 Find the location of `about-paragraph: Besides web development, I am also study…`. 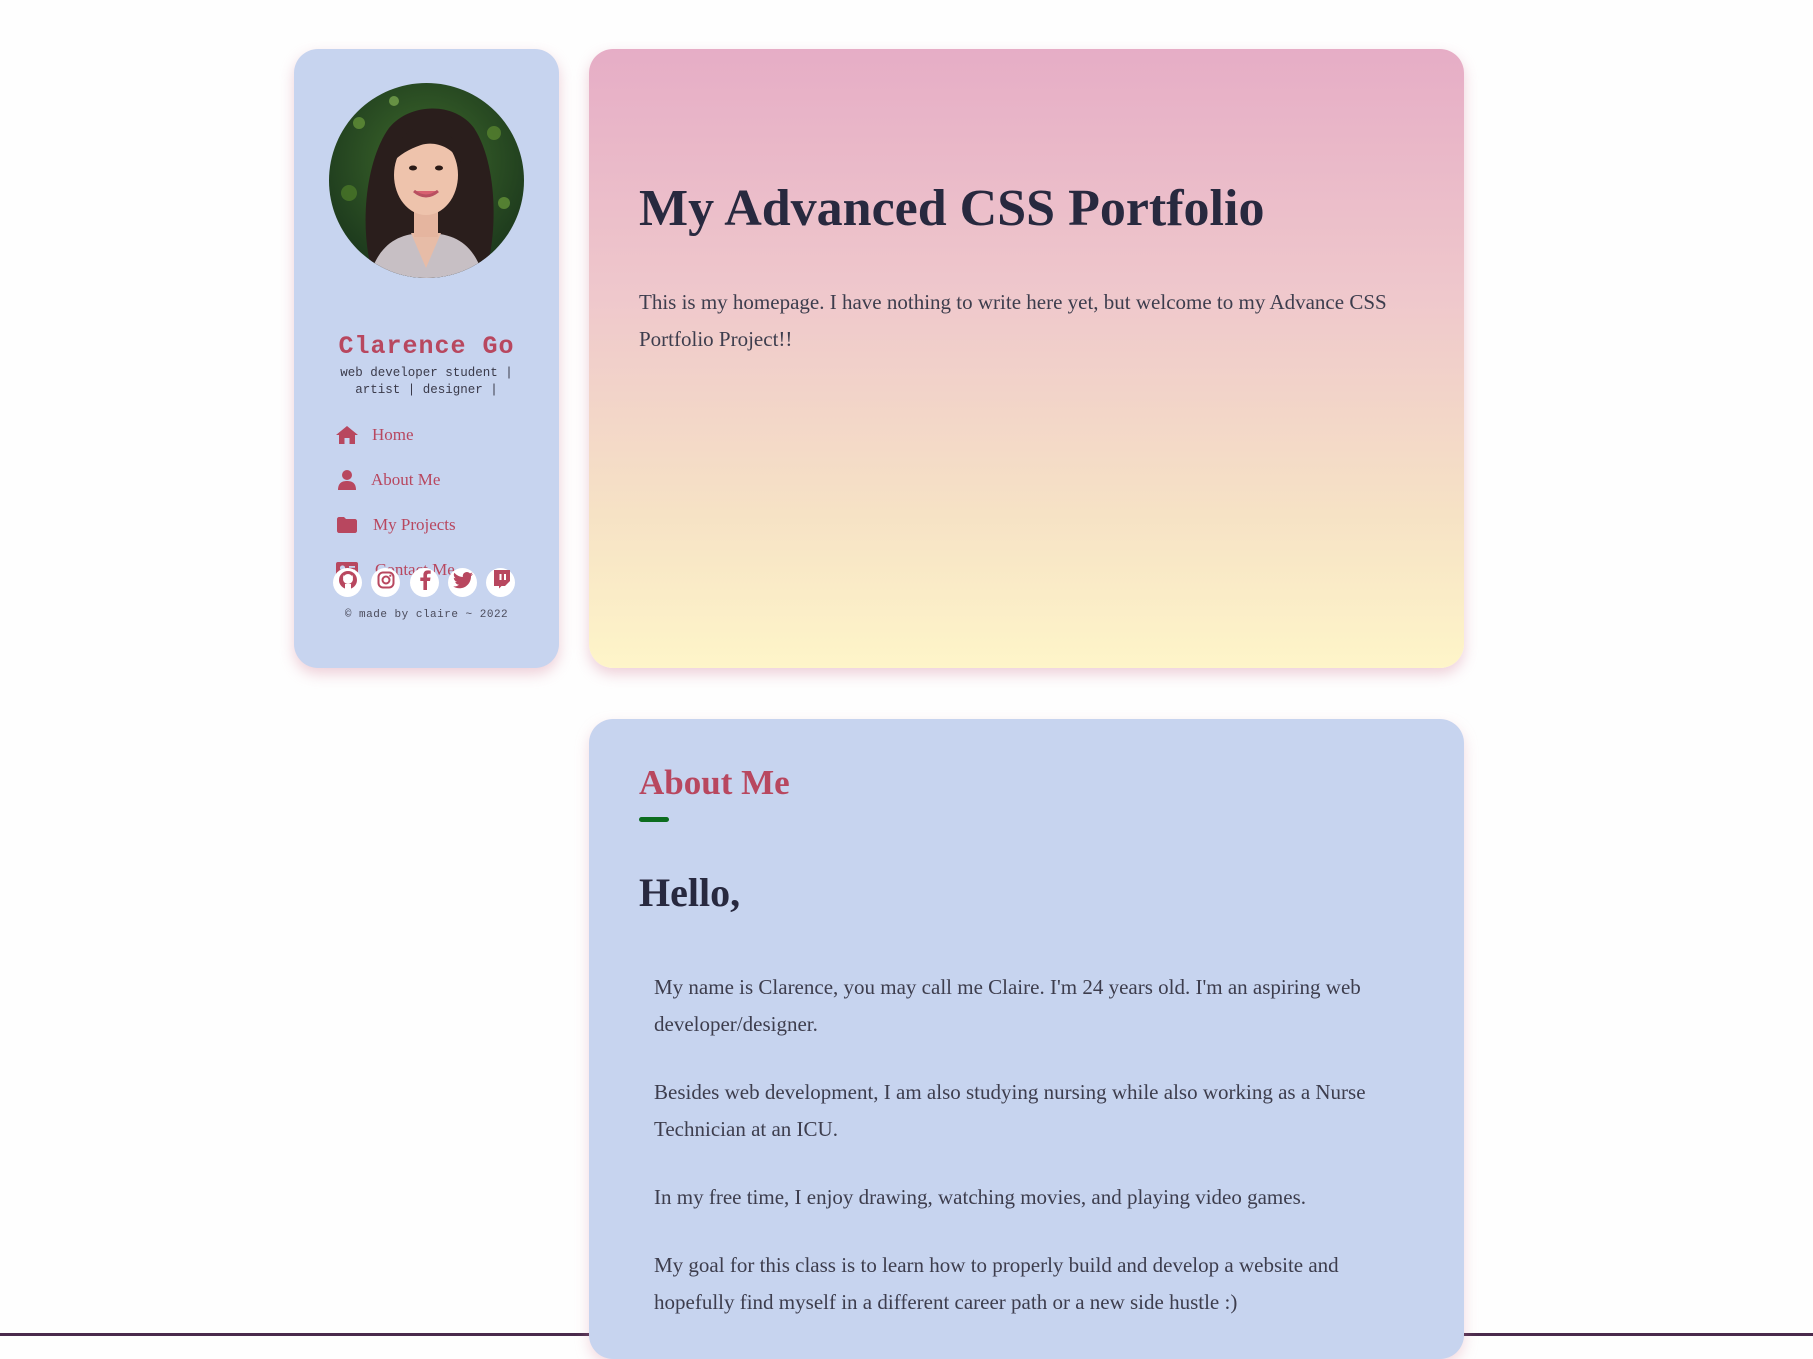

about-paragraph: Besides web development, I am also study… is located at coordinates (1010, 1110).